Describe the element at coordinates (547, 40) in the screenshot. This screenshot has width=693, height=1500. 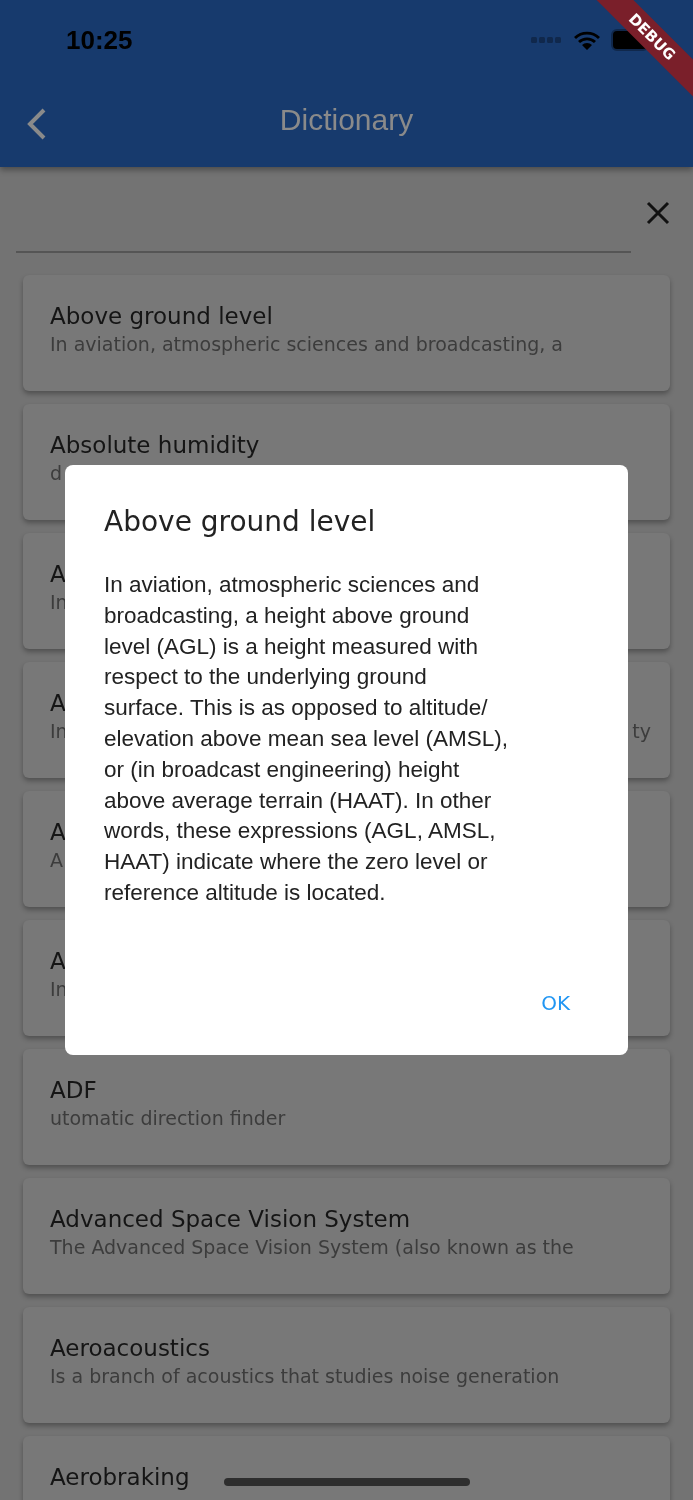
I see `signal-icon` at that location.